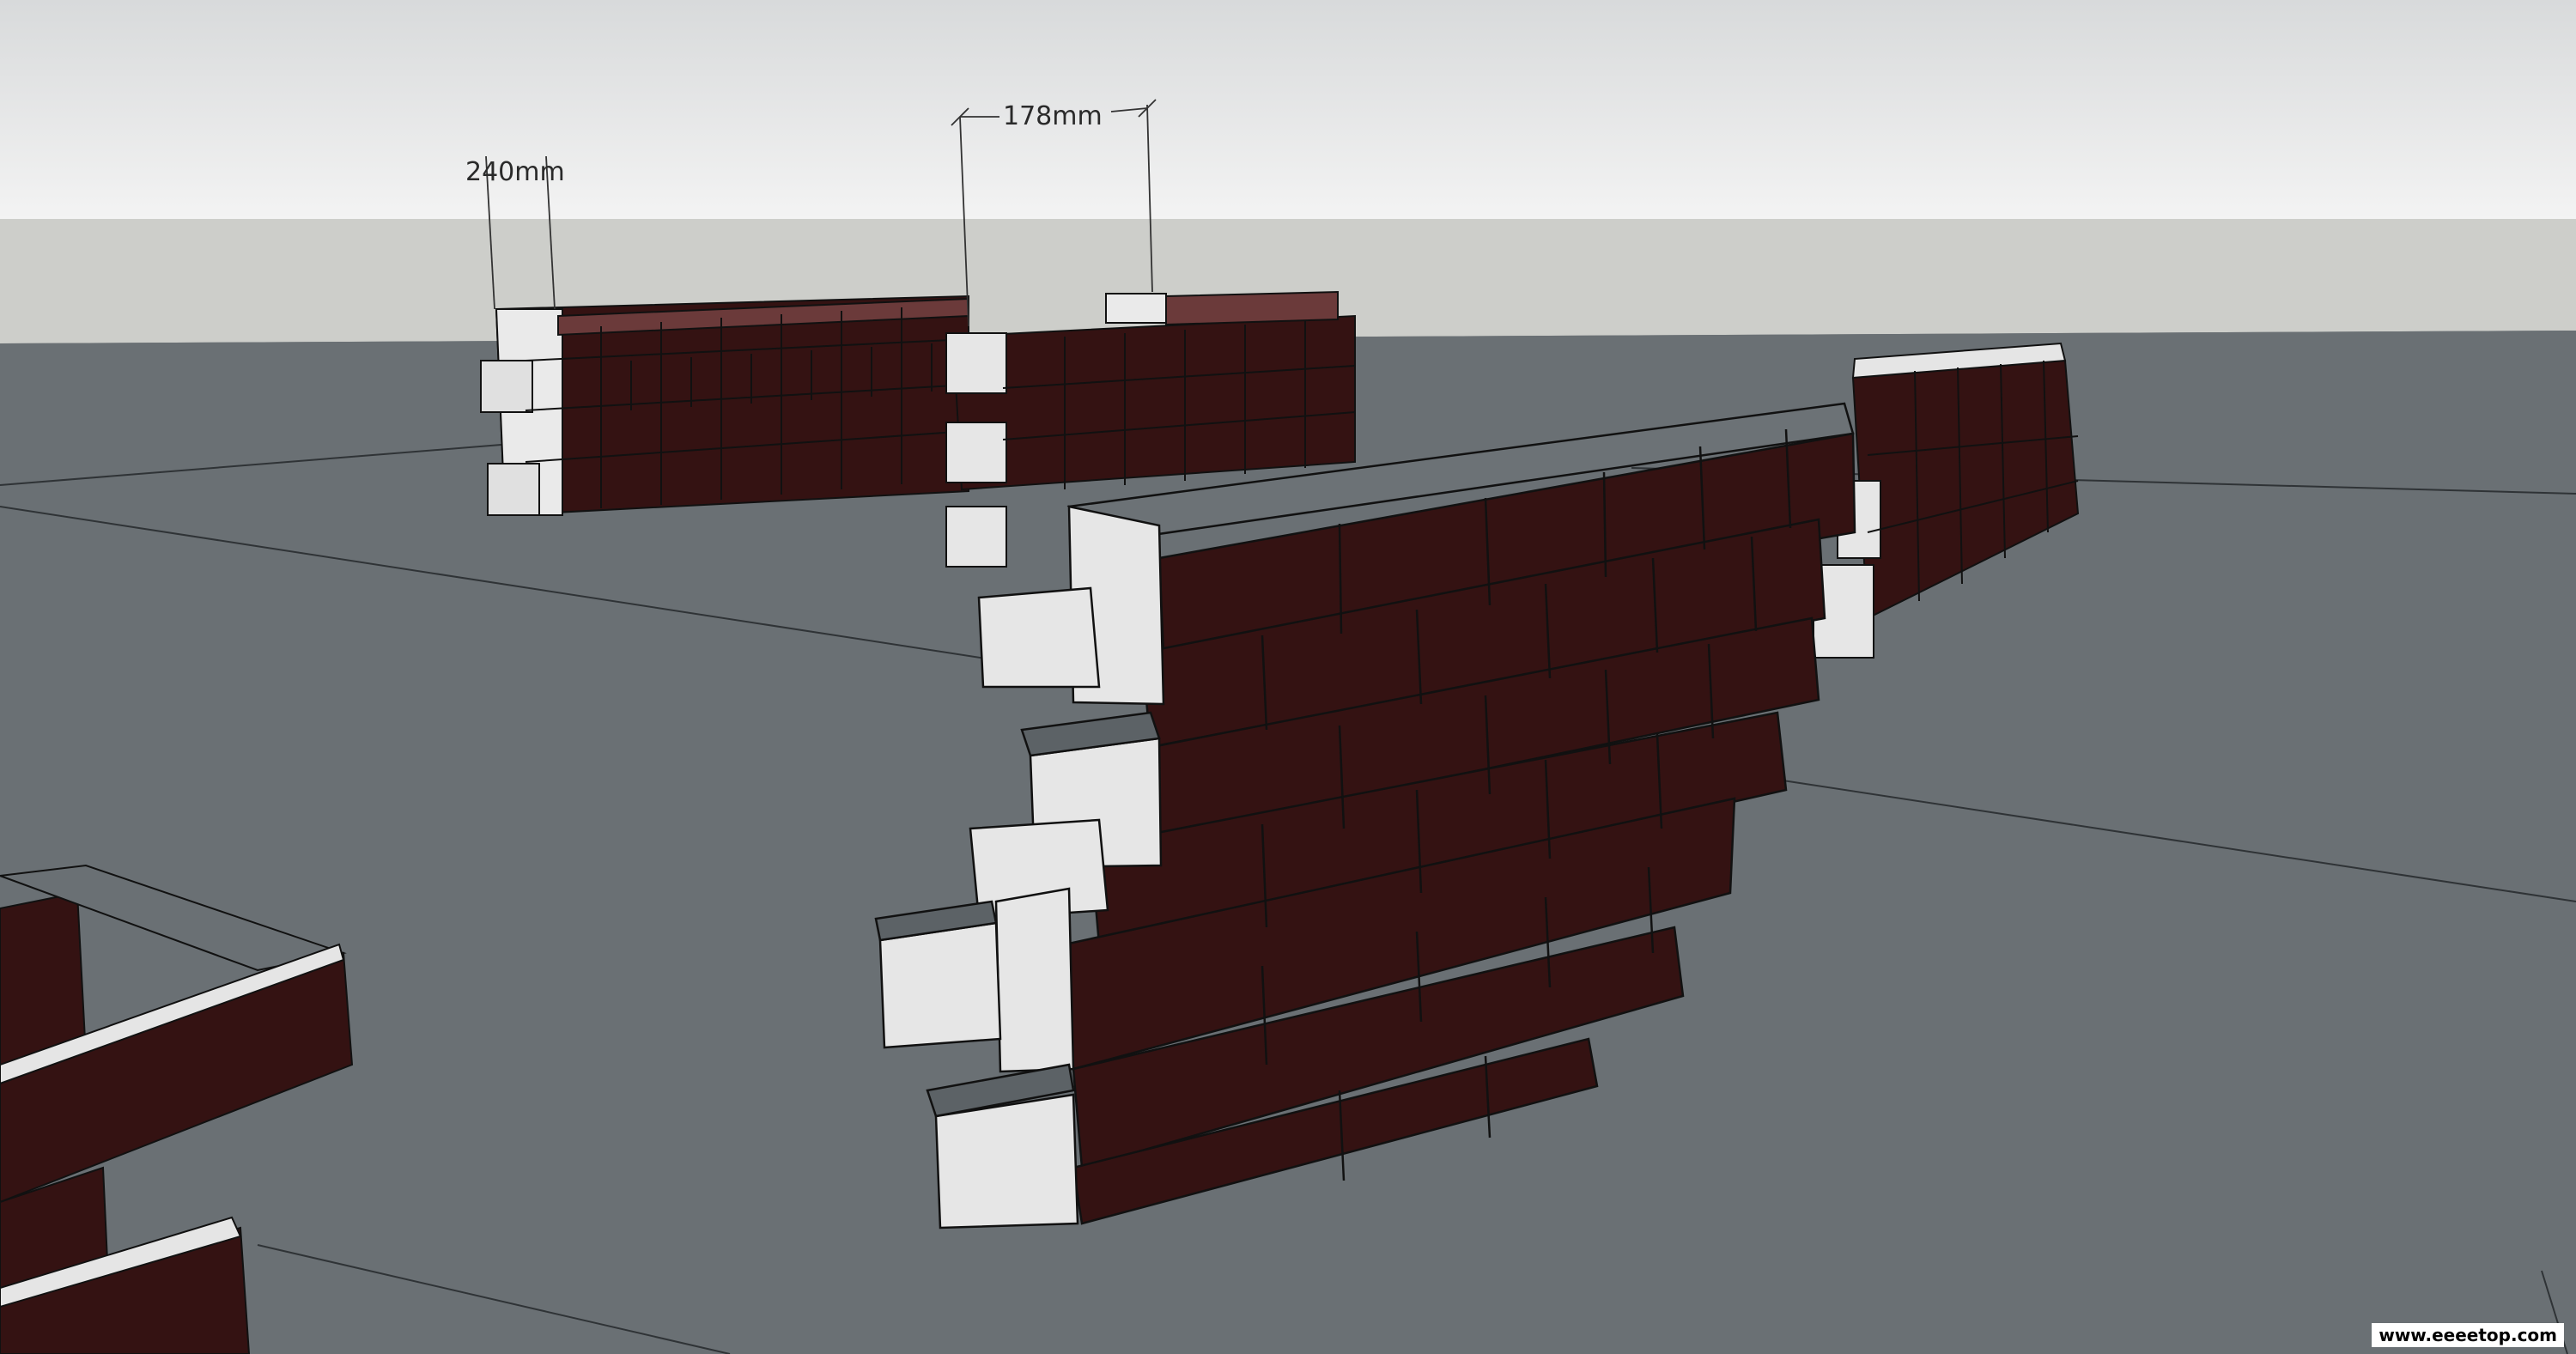 The width and height of the screenshot is (2576, 1354). What do you see at coordinates (2468, 1335) in the screenshot?
I see `watermark: www.eeeetop.com` at bounding box center [2468, 1335].